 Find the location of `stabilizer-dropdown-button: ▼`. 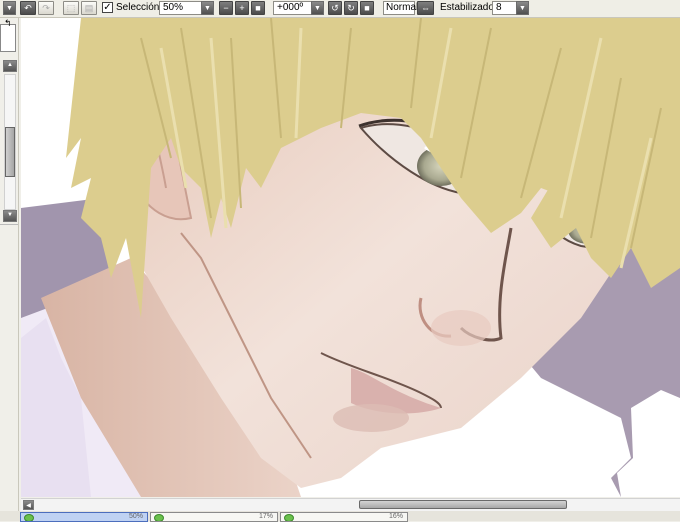

stabilizer-dropdown-button: ▼ is located at coordinates (522, 8).